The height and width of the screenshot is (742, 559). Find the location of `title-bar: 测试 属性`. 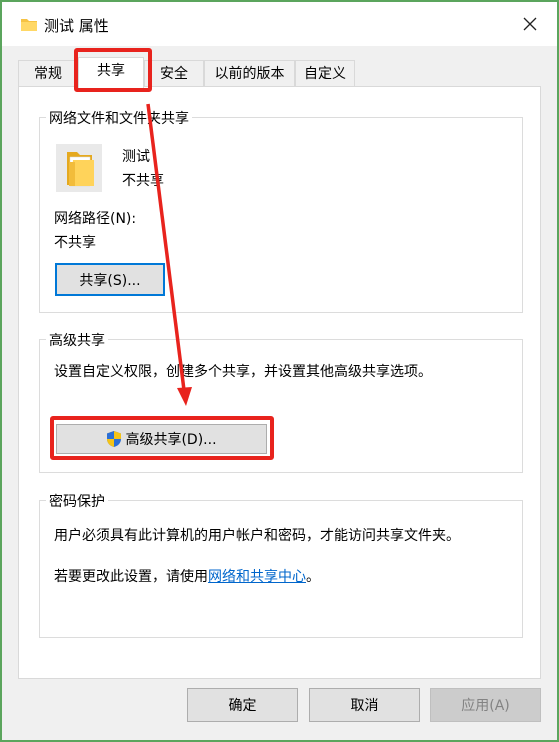

title-bar: 测试 属性 is located at coordinates (279, 24).